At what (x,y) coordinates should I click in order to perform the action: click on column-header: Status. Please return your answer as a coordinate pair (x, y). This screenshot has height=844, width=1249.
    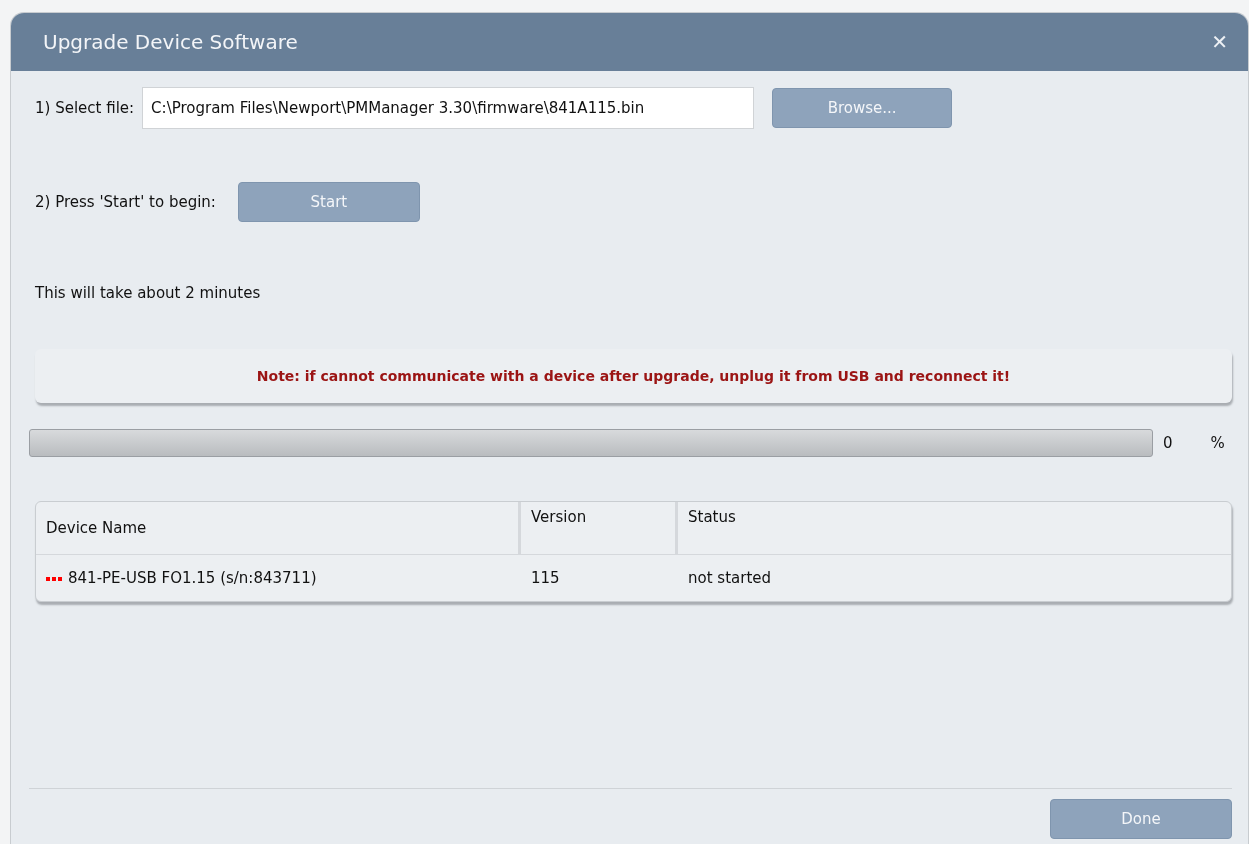
    Looking at the image, I should click on (953, 528).